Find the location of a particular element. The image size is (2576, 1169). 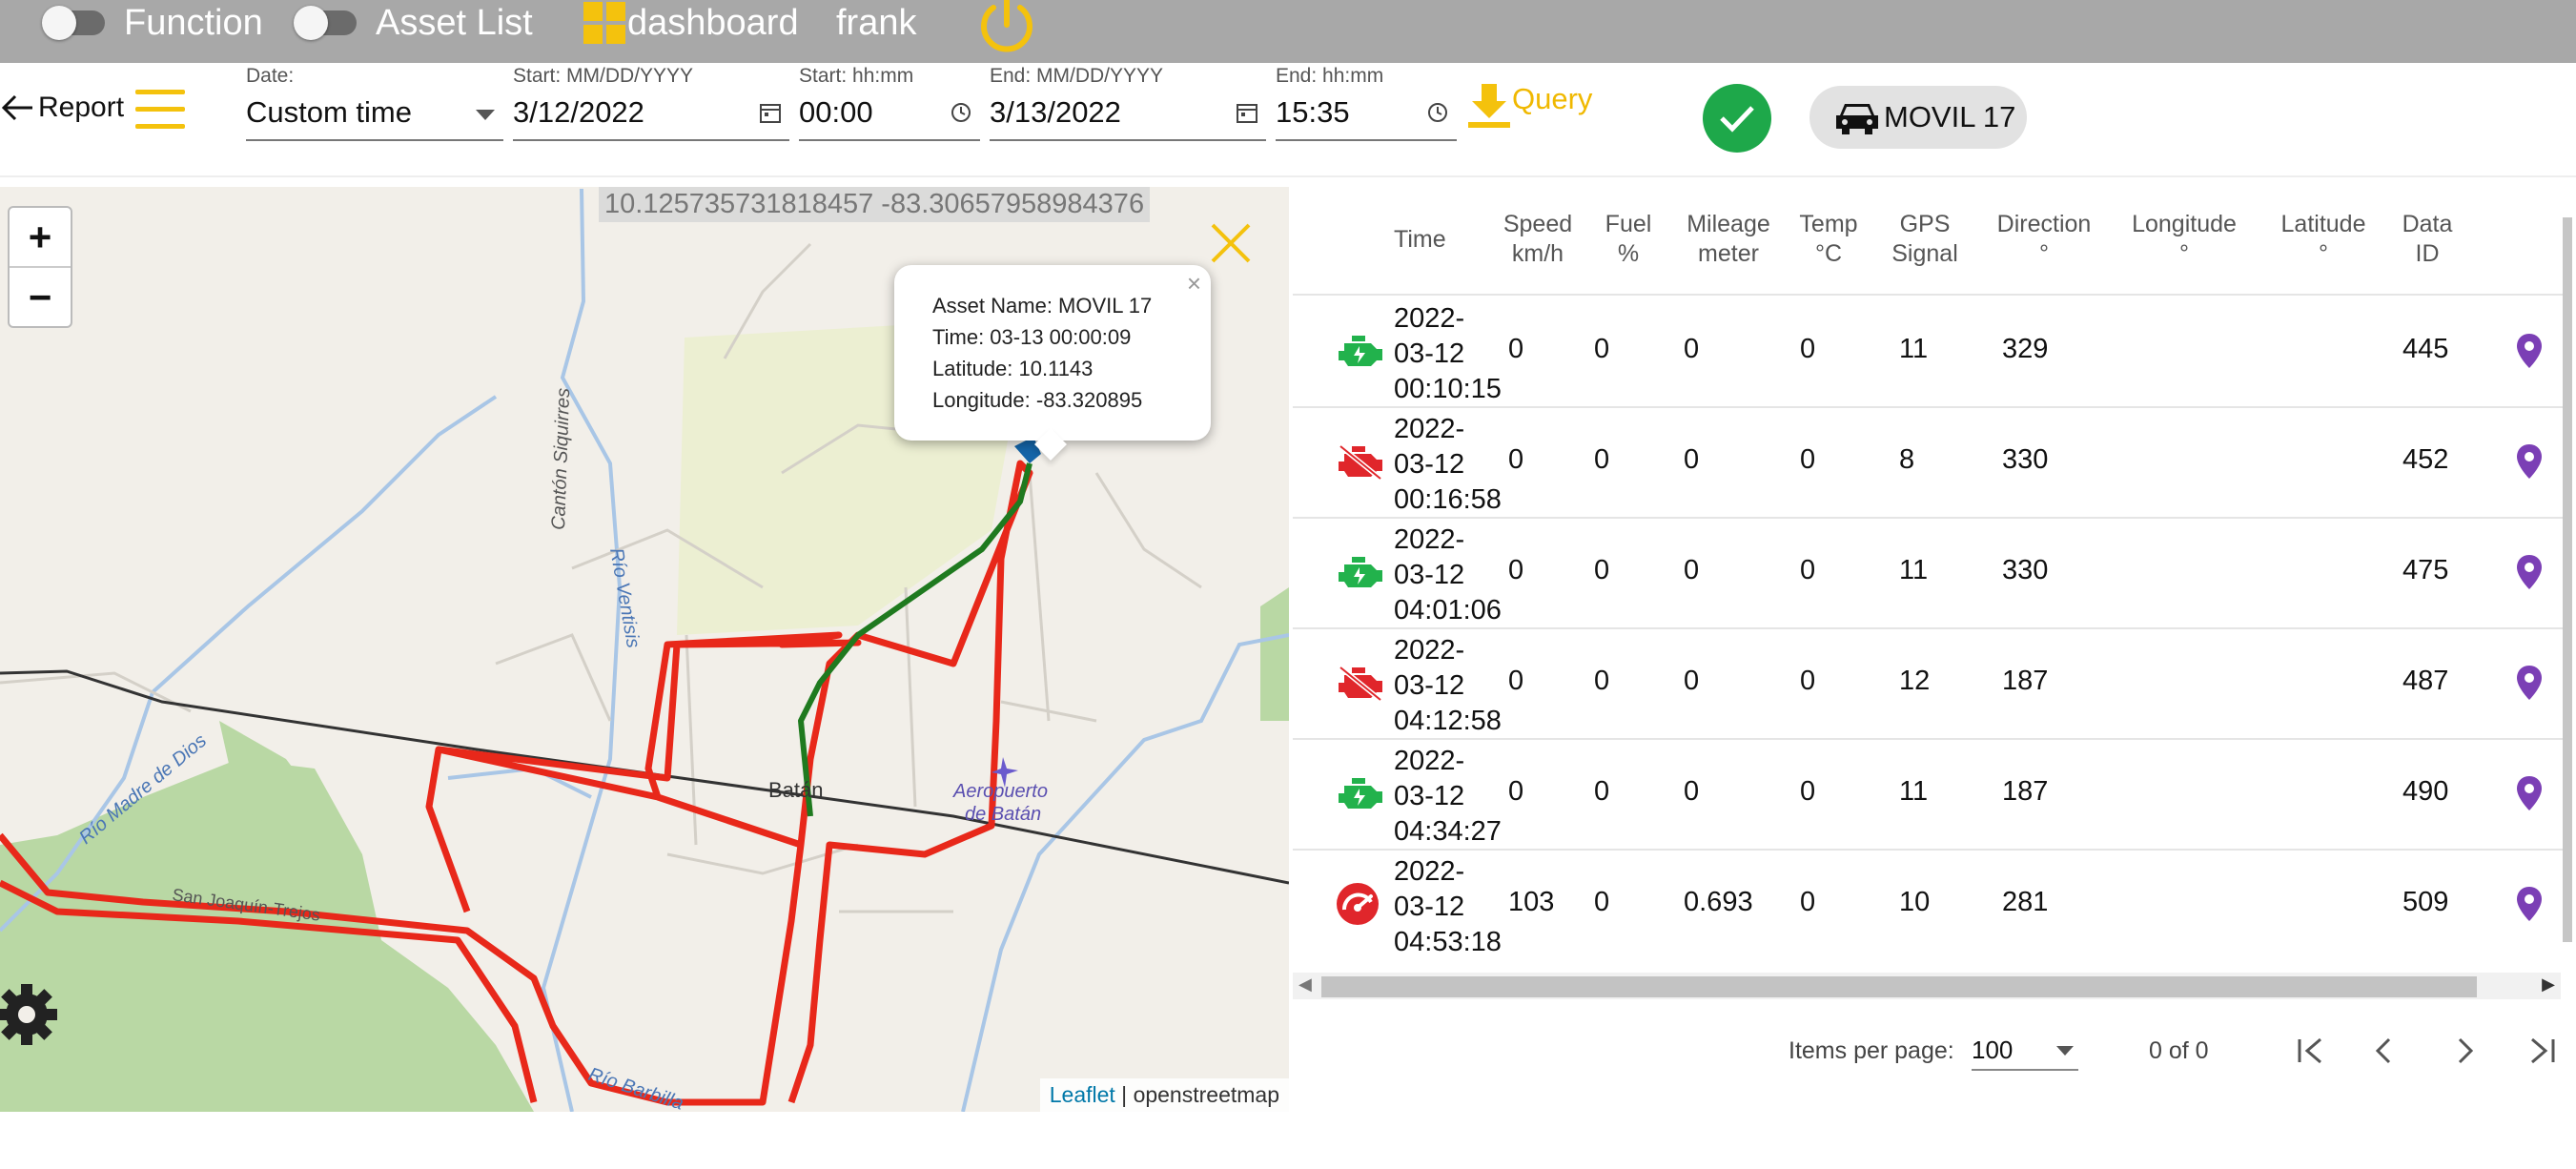

next-page-icon is located at coordinates (2464, 1051).